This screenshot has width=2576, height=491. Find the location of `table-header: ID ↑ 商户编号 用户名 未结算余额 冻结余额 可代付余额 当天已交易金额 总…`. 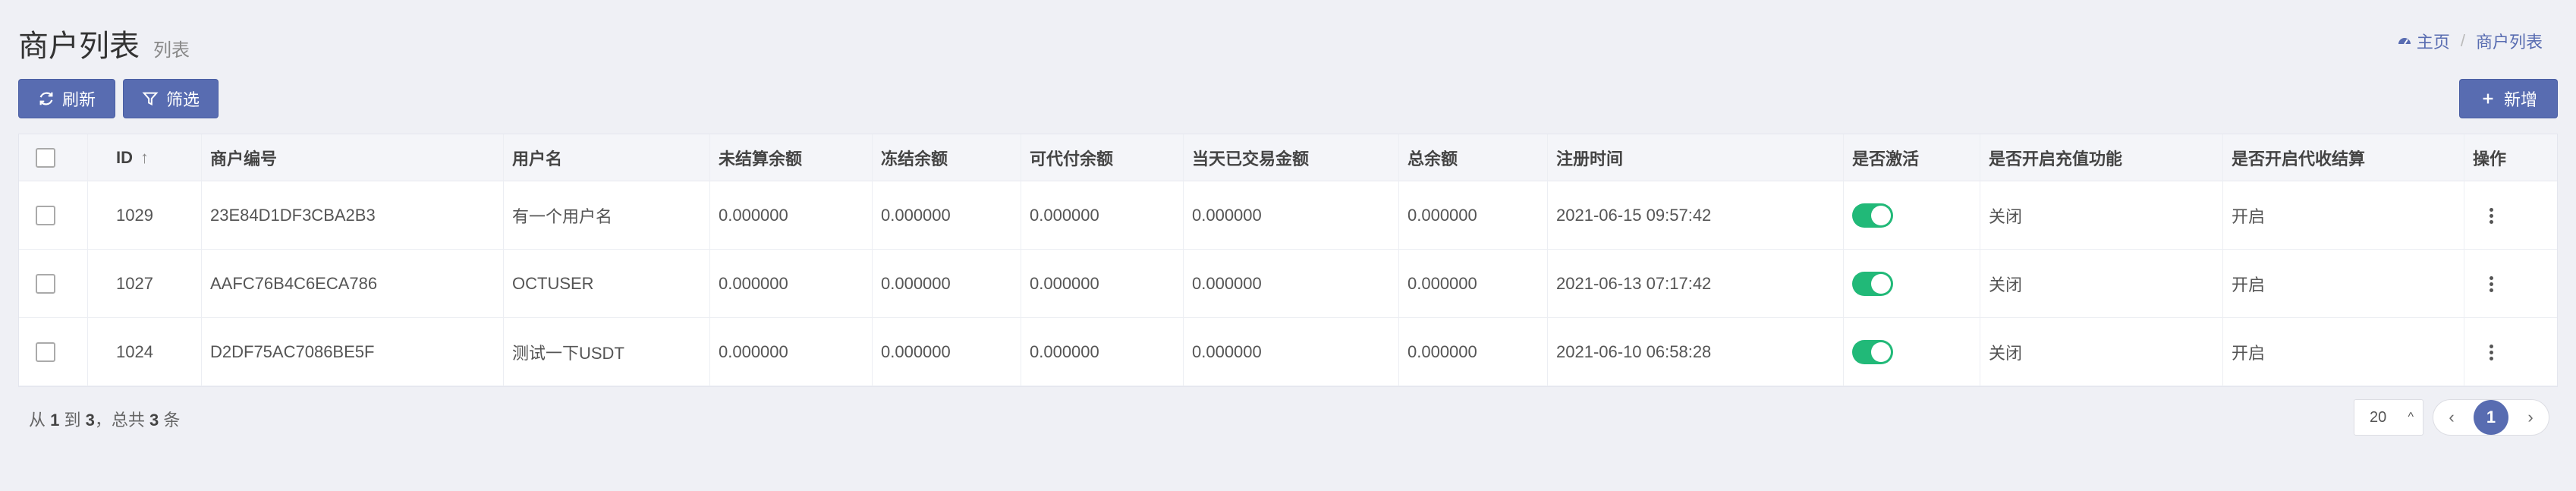

table-header: ID ↑ 商户编号 用户名 未结算余额 冻结余额 可代付余额 当天已交易金额 总… is located at coordinates (1288, 157).